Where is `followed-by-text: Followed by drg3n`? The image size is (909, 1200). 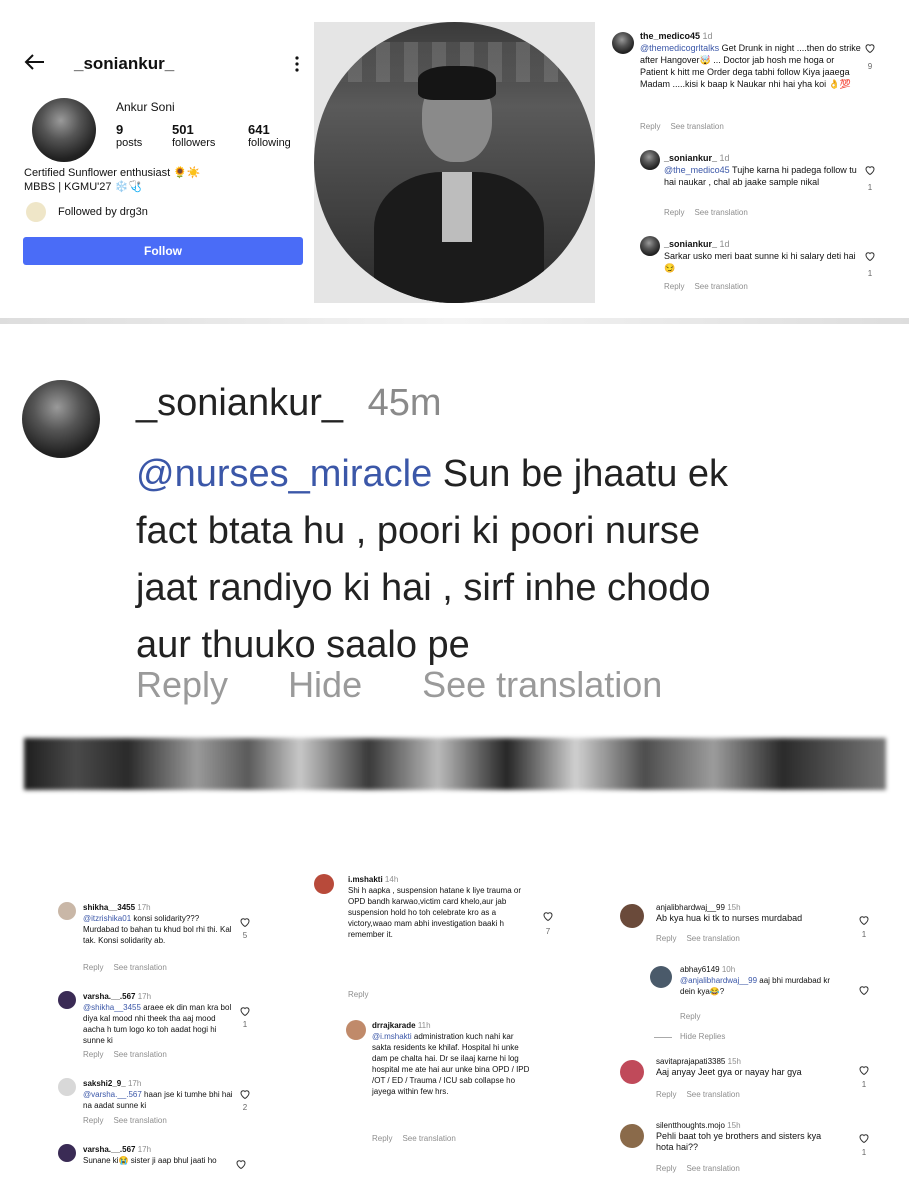 followed-by-text: Followed by drg3n is located at coordinates (103, 212).